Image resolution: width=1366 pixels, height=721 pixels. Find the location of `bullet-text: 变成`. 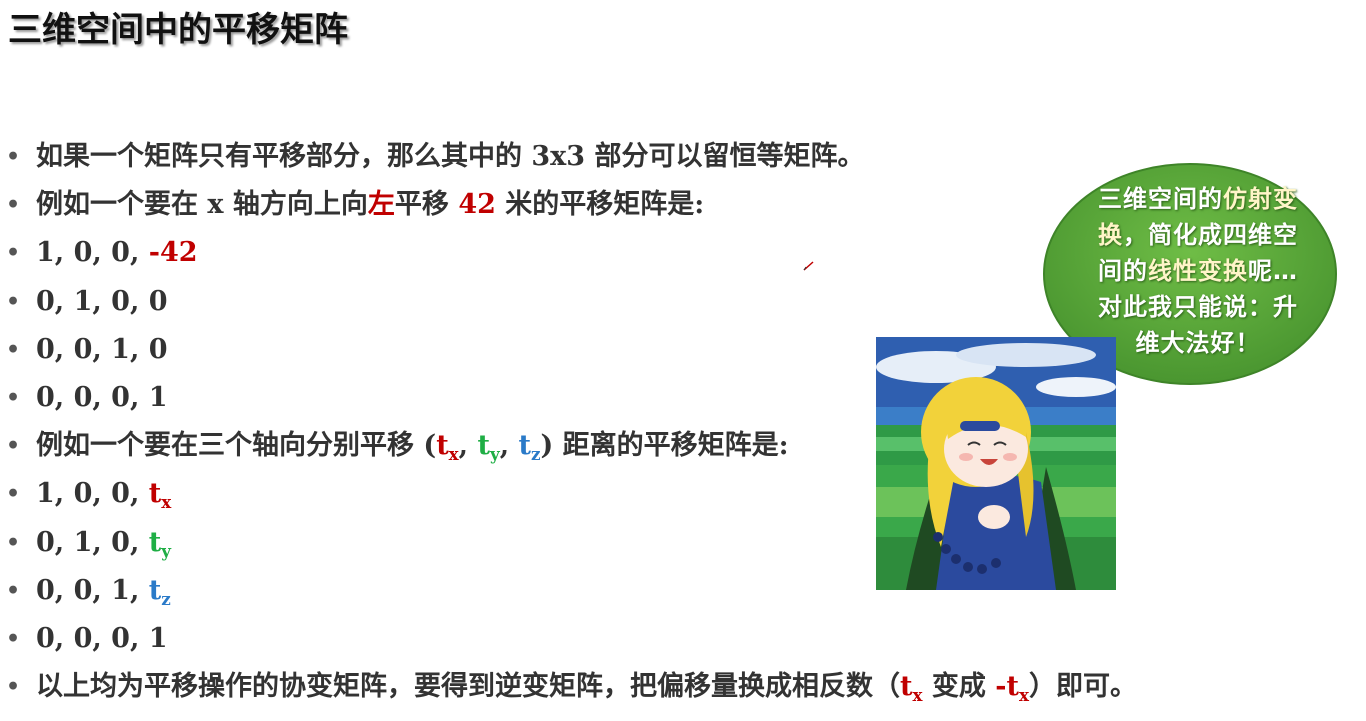

bullet-text: 变成 is located at coordinates (959, 687).